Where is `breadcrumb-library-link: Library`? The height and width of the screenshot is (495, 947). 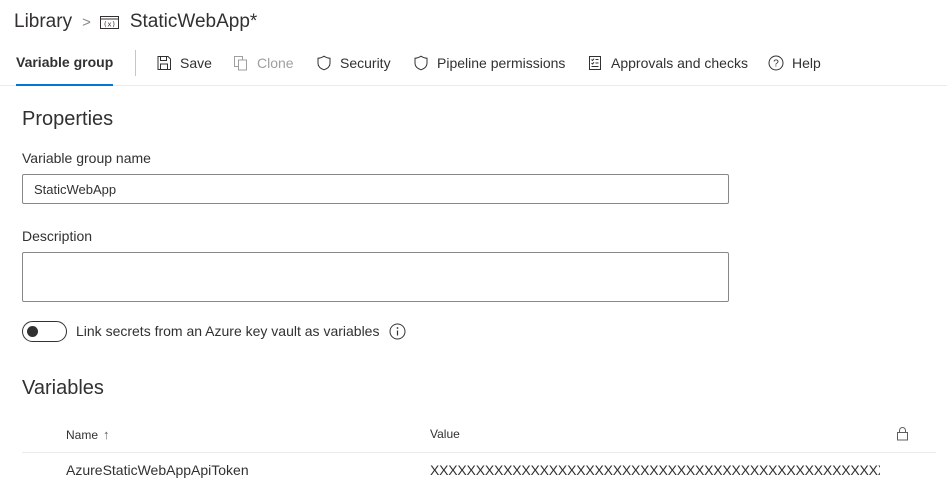
breadcrumb-library-link: Library is located at coordinates (43, 22).